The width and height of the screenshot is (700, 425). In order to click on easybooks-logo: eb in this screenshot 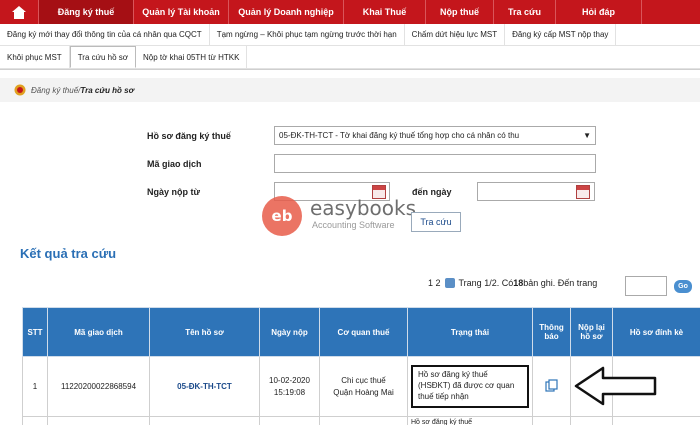, I will do `click(282, 216)`.